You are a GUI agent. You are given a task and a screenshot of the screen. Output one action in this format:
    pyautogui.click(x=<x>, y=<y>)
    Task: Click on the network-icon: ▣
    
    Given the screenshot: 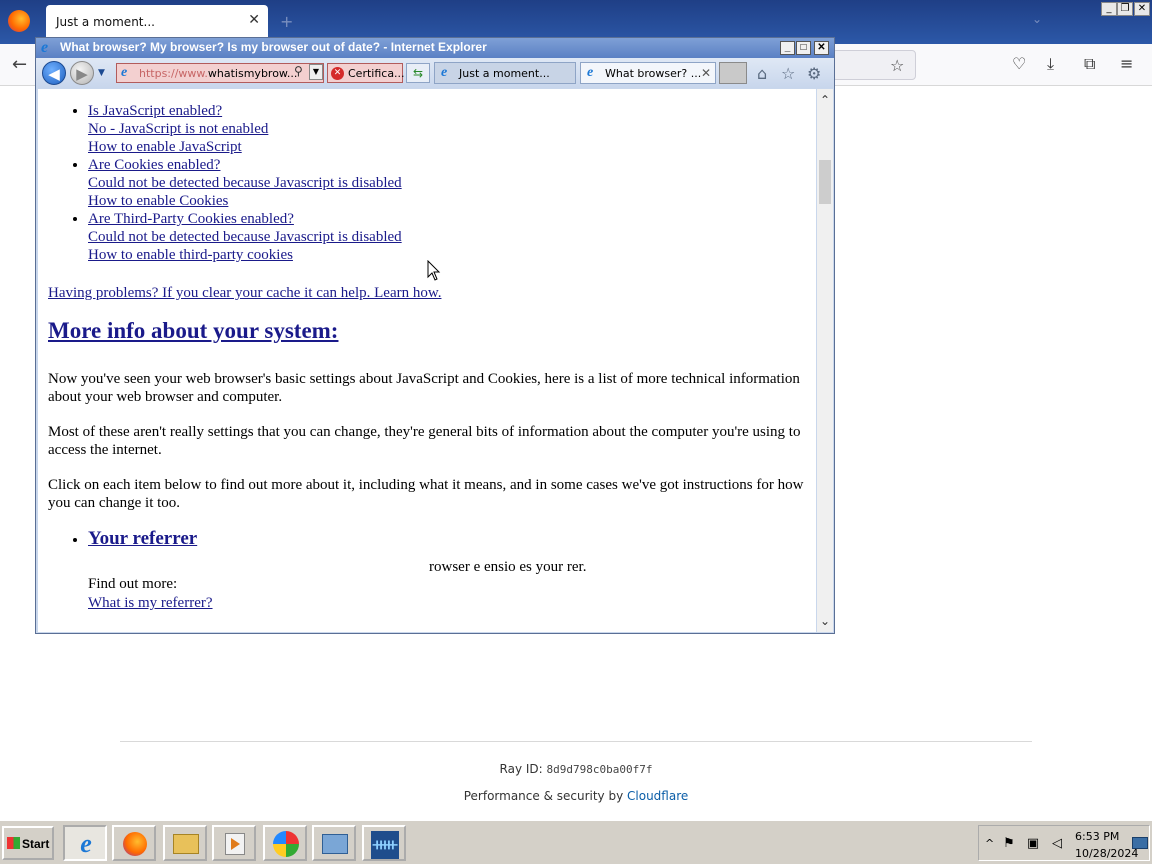 What is the action you would take?
    pyautogui.click(x=1033, y=844)
    